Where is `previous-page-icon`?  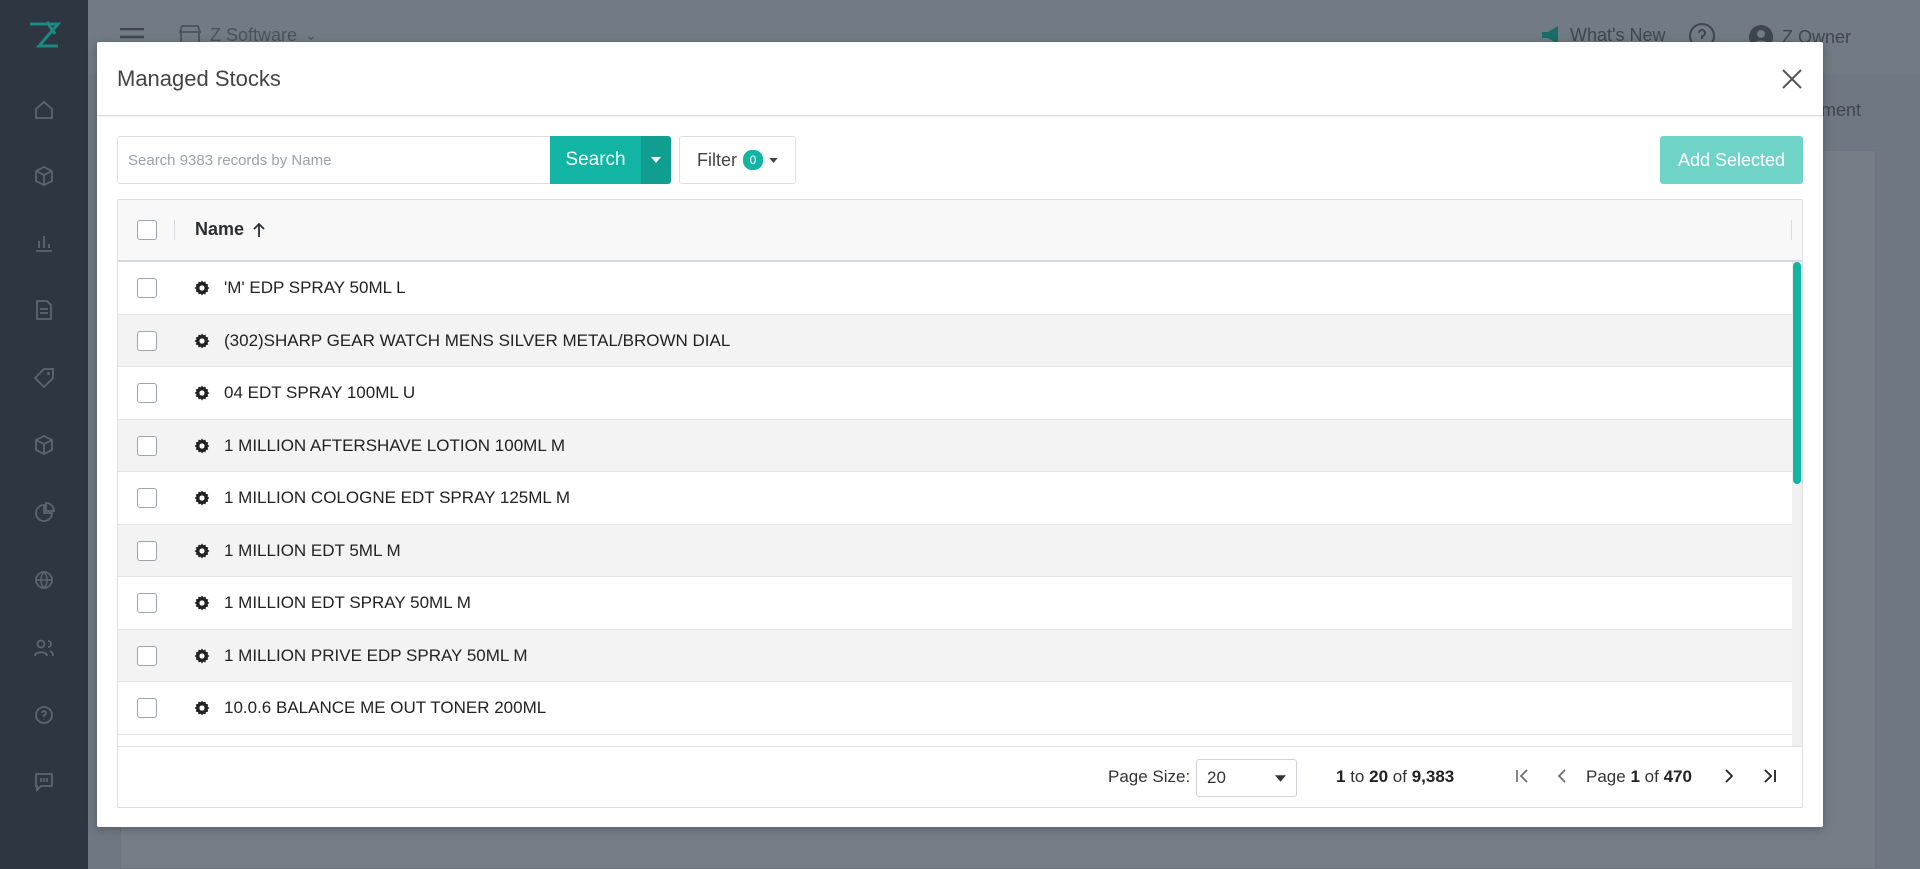
previous-page-icon is located at coordinates (1562, 776).